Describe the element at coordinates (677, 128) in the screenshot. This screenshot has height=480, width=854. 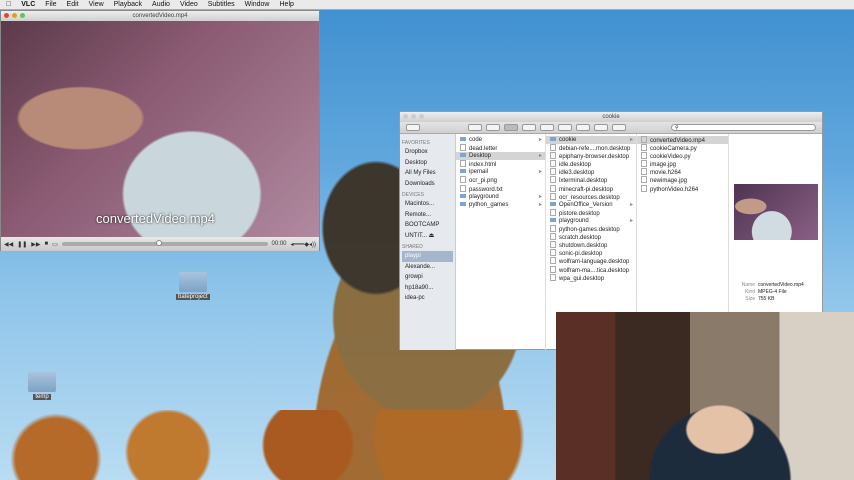
I see `search-icon: ⚲` at that location.